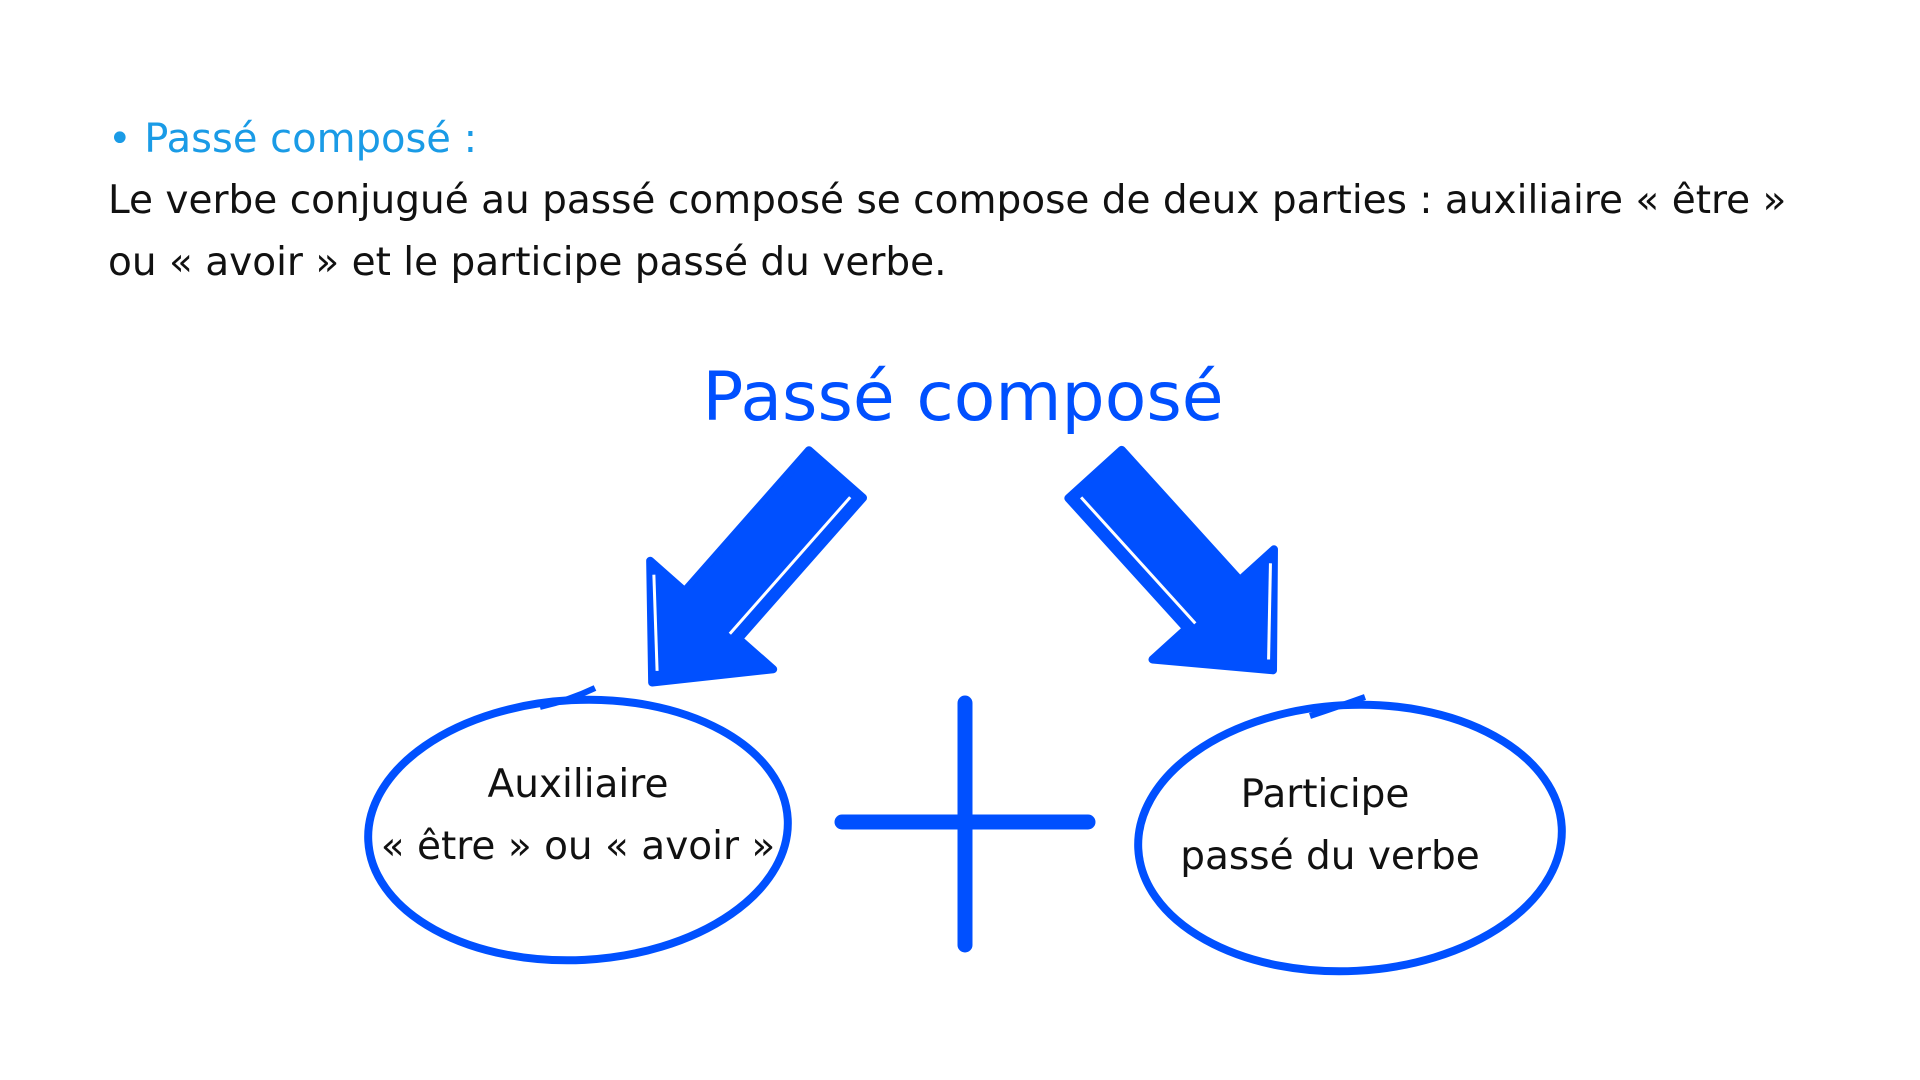 Image resolution: width=1920 pixels, height=1080 pixels. Describe the element at coordinates (1171, 560) in the screenshot. I see `arrow-down-right-icon` at that location.